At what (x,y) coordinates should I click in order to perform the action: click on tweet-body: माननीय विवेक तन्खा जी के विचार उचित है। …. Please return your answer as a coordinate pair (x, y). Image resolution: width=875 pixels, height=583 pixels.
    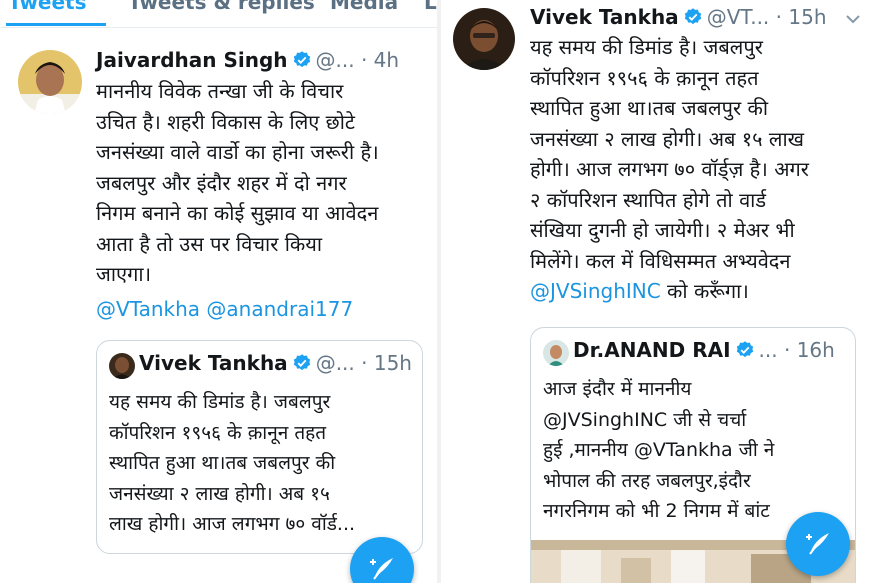
    Looking at the image, I should click on (237, 200).